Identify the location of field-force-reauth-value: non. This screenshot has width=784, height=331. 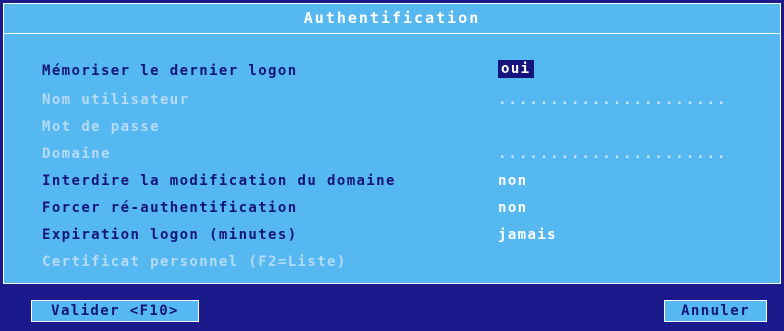
(513, 208).